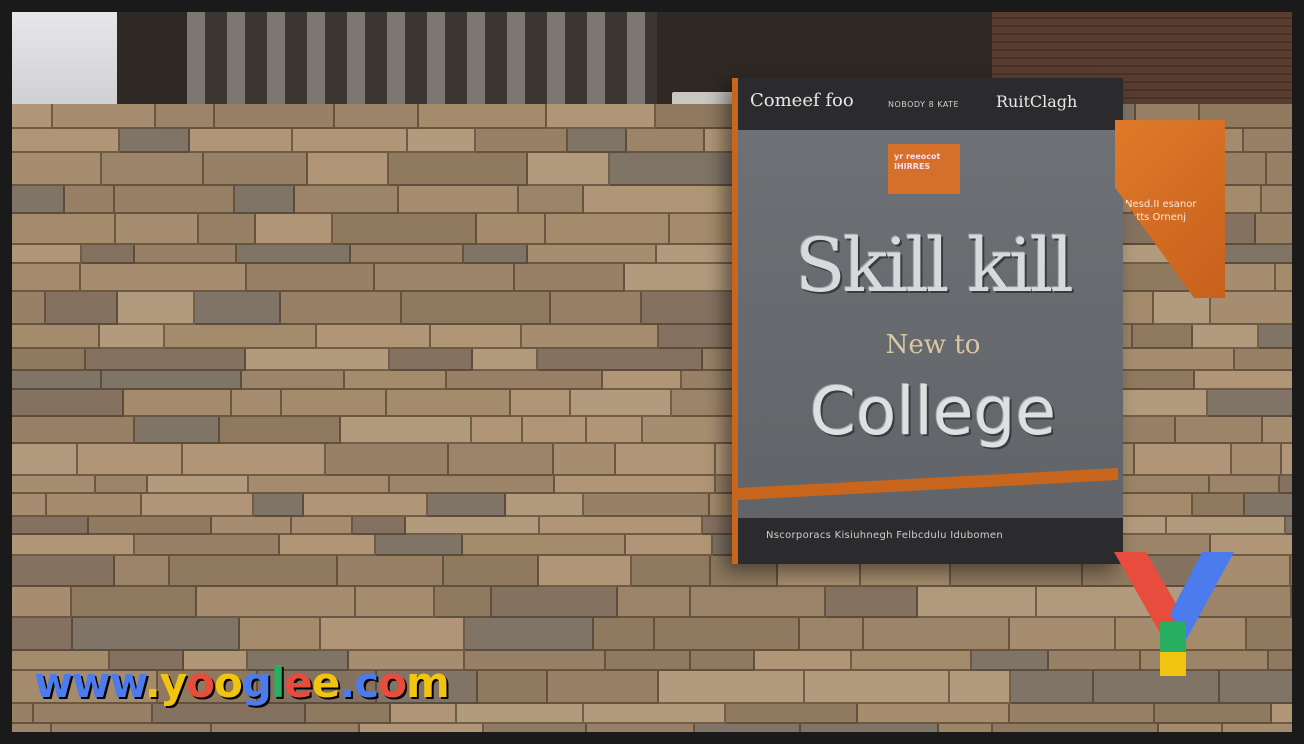 Image resolution: width=1304 pixels, height=744 pixels. Describe the element at coordinates (924, 104) in the screenshot. I see `sign-header-small-text: NOBODY 8 KATE` at that location.